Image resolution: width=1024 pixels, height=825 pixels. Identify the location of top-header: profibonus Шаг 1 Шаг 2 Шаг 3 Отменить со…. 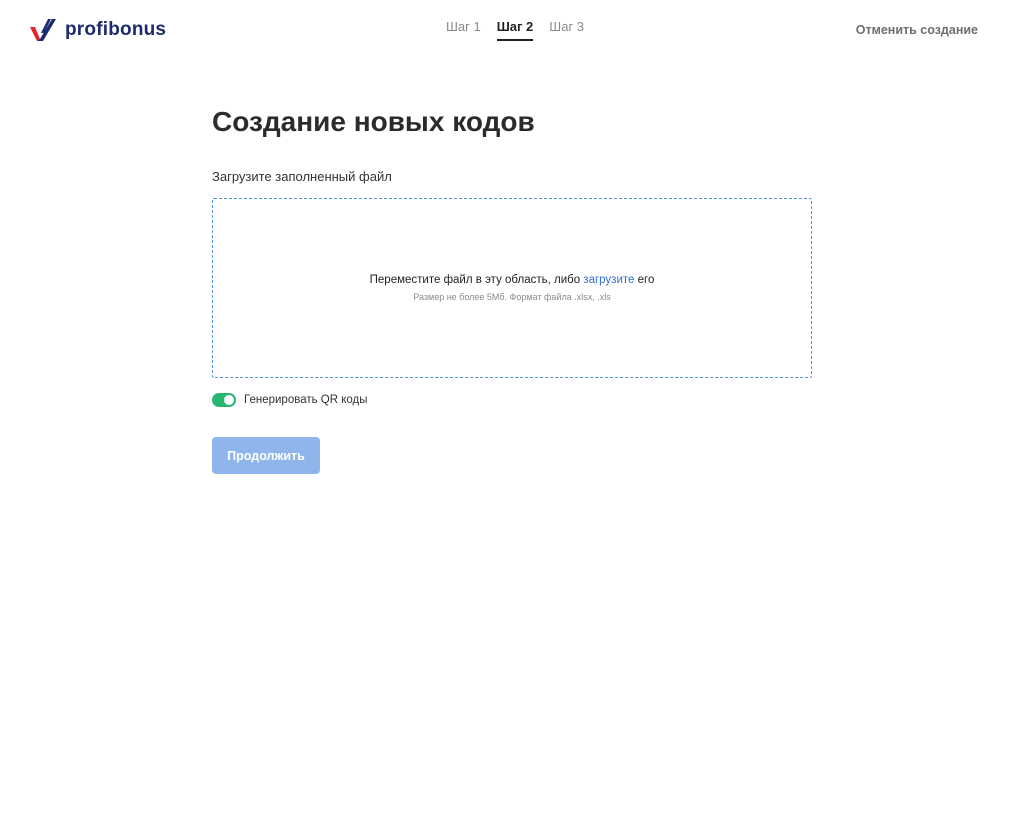
(512, 30).